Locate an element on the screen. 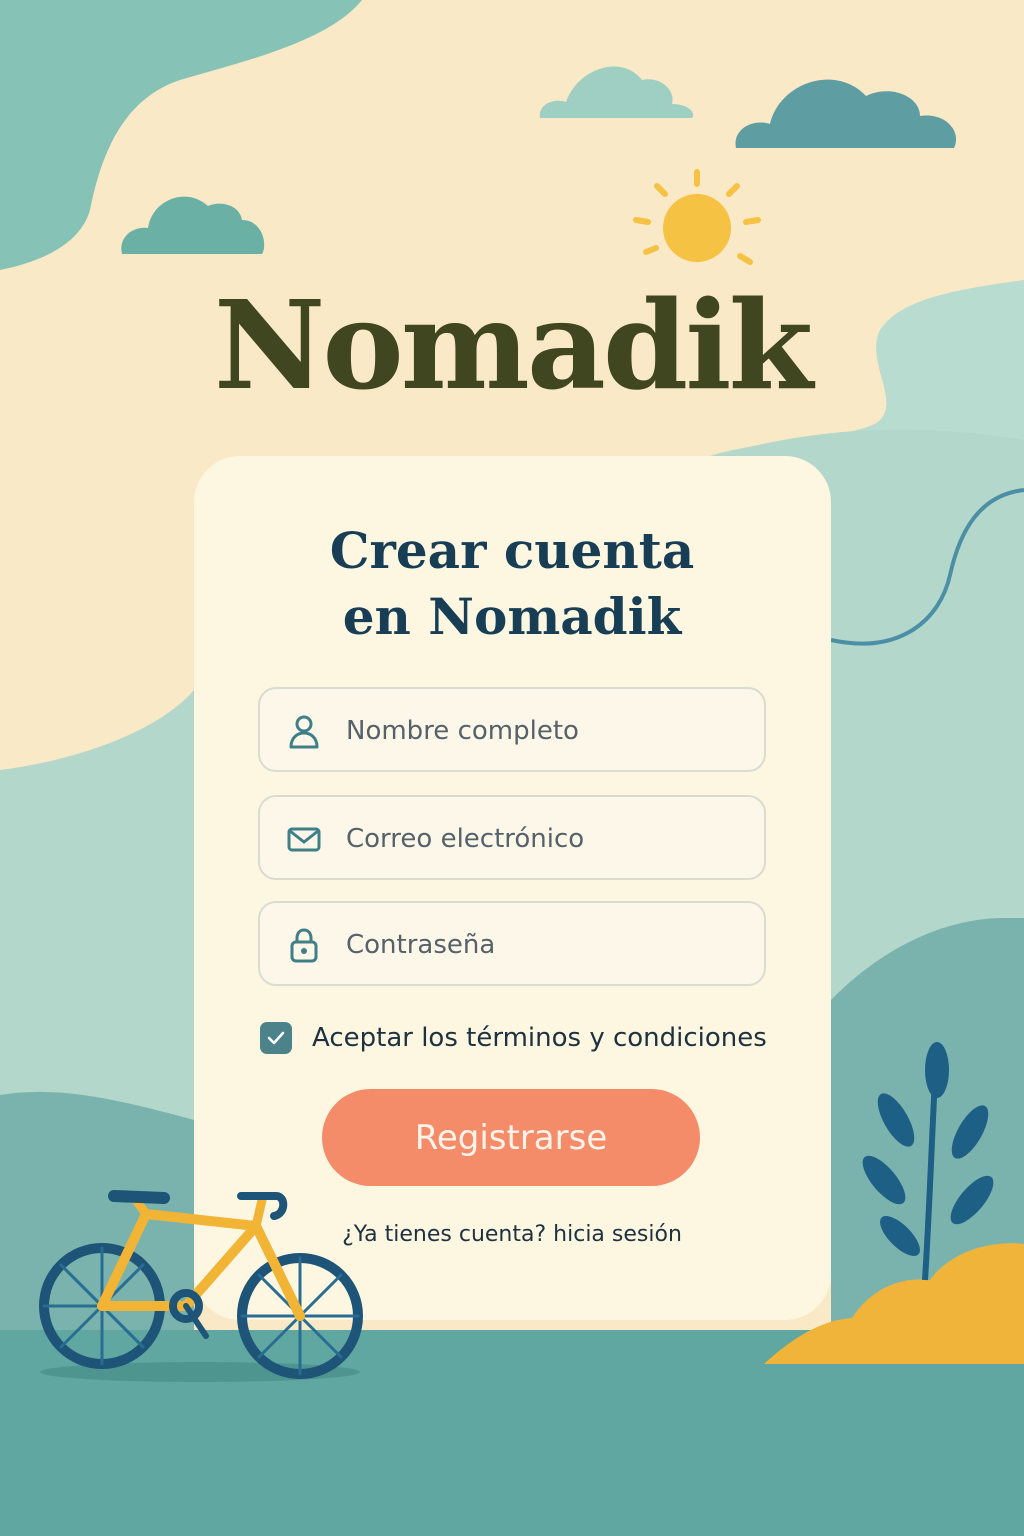  password-field is located at coordinates (512, 943).